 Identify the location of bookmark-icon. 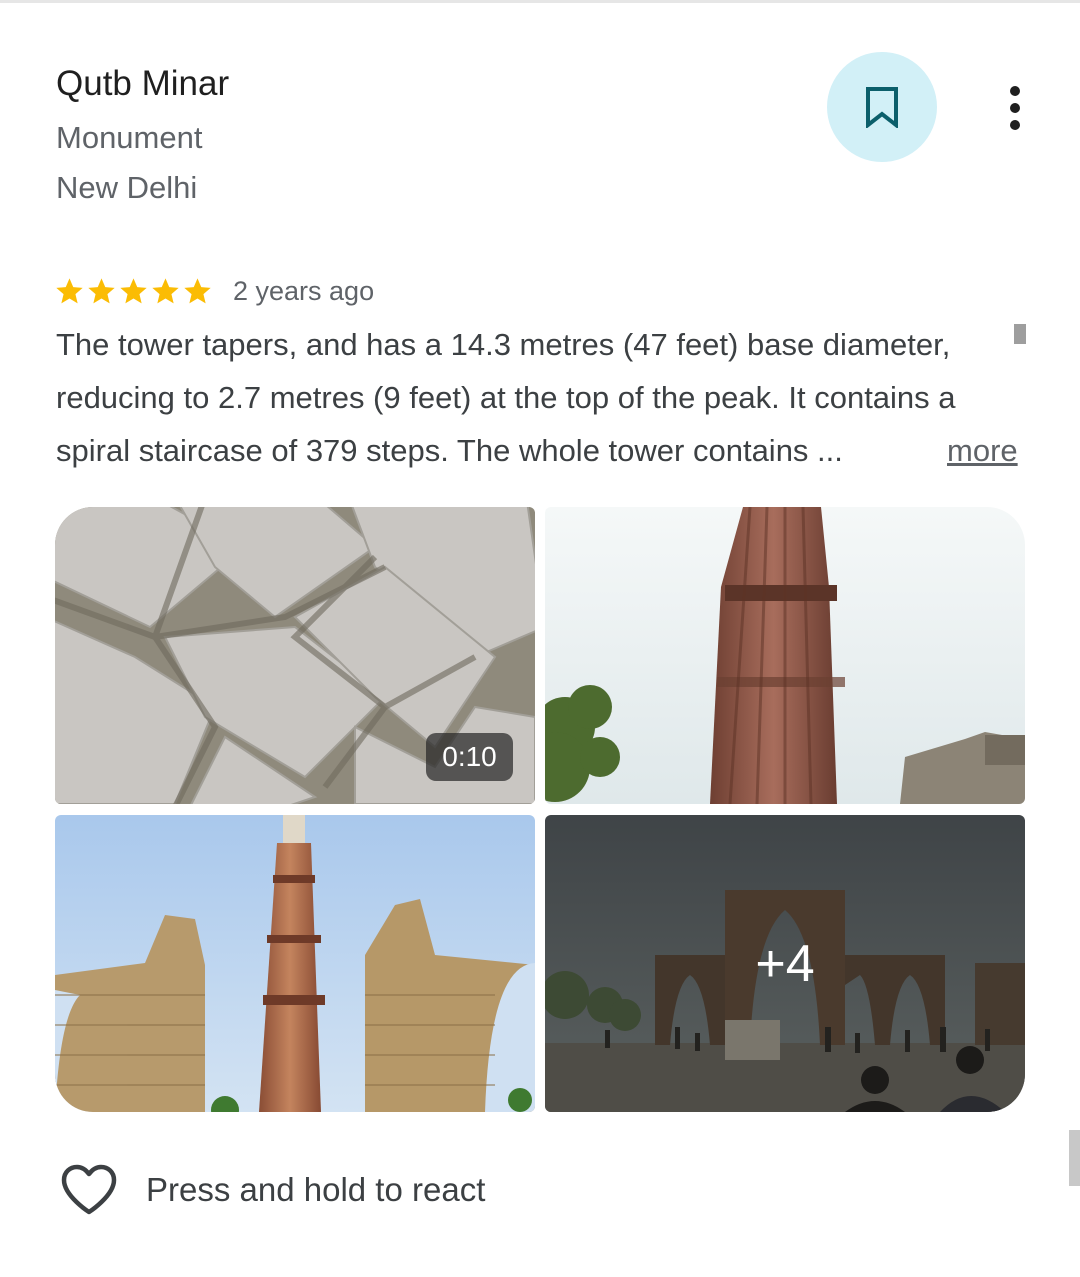
(882, 107).